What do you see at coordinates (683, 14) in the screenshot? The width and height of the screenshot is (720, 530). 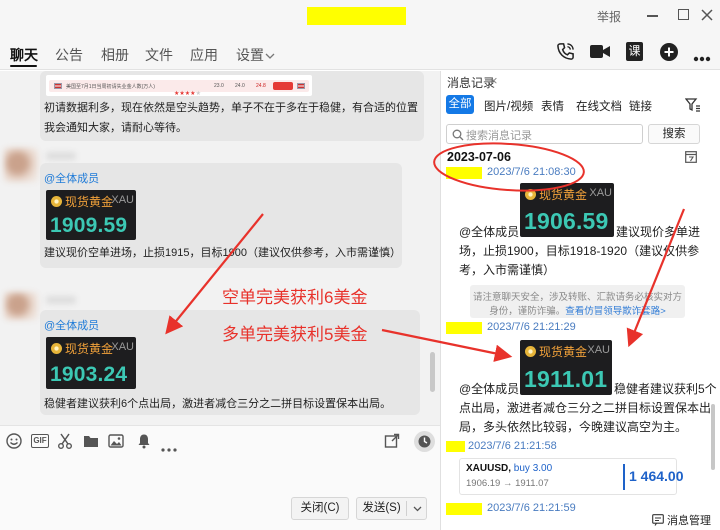 I see `maximize-icon` at bounding box center [683, 14].